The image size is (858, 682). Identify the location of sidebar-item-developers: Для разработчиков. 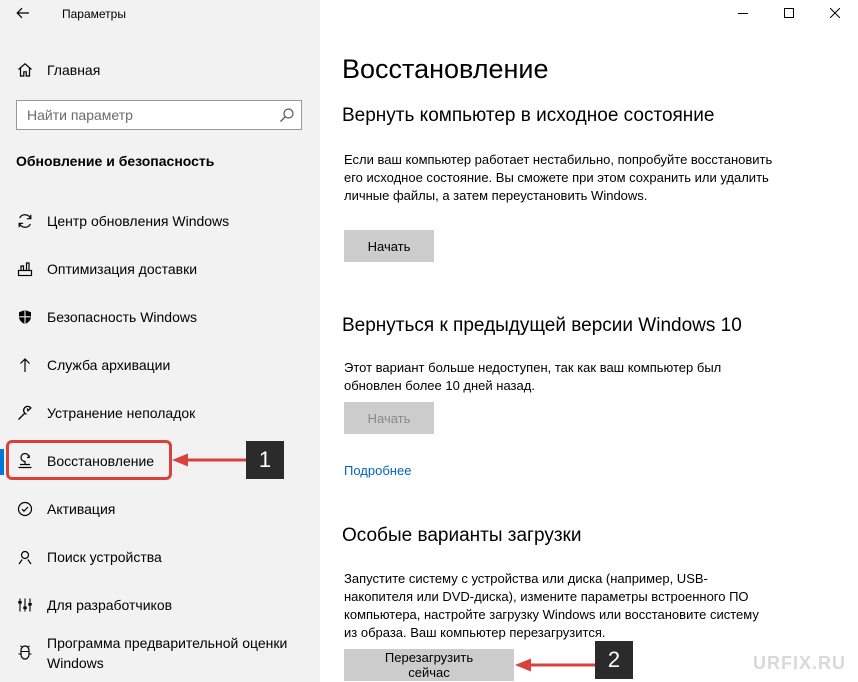
(160, 605).